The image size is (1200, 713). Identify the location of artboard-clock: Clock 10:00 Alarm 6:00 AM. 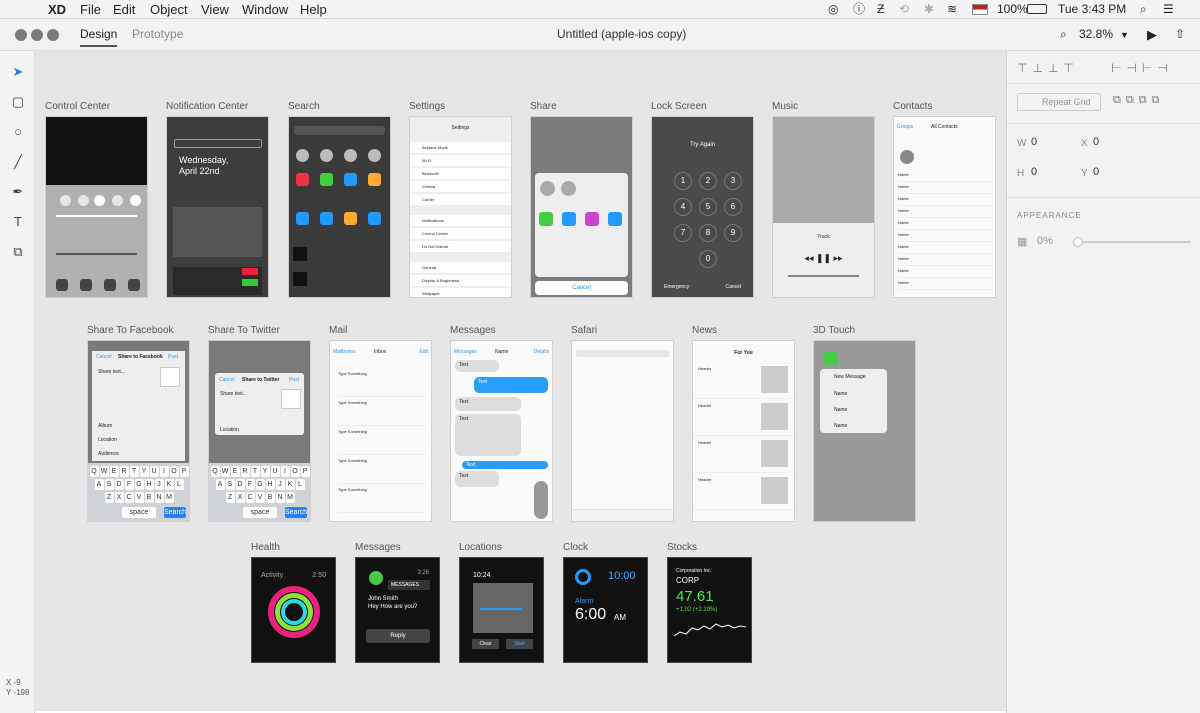
(605, 602).